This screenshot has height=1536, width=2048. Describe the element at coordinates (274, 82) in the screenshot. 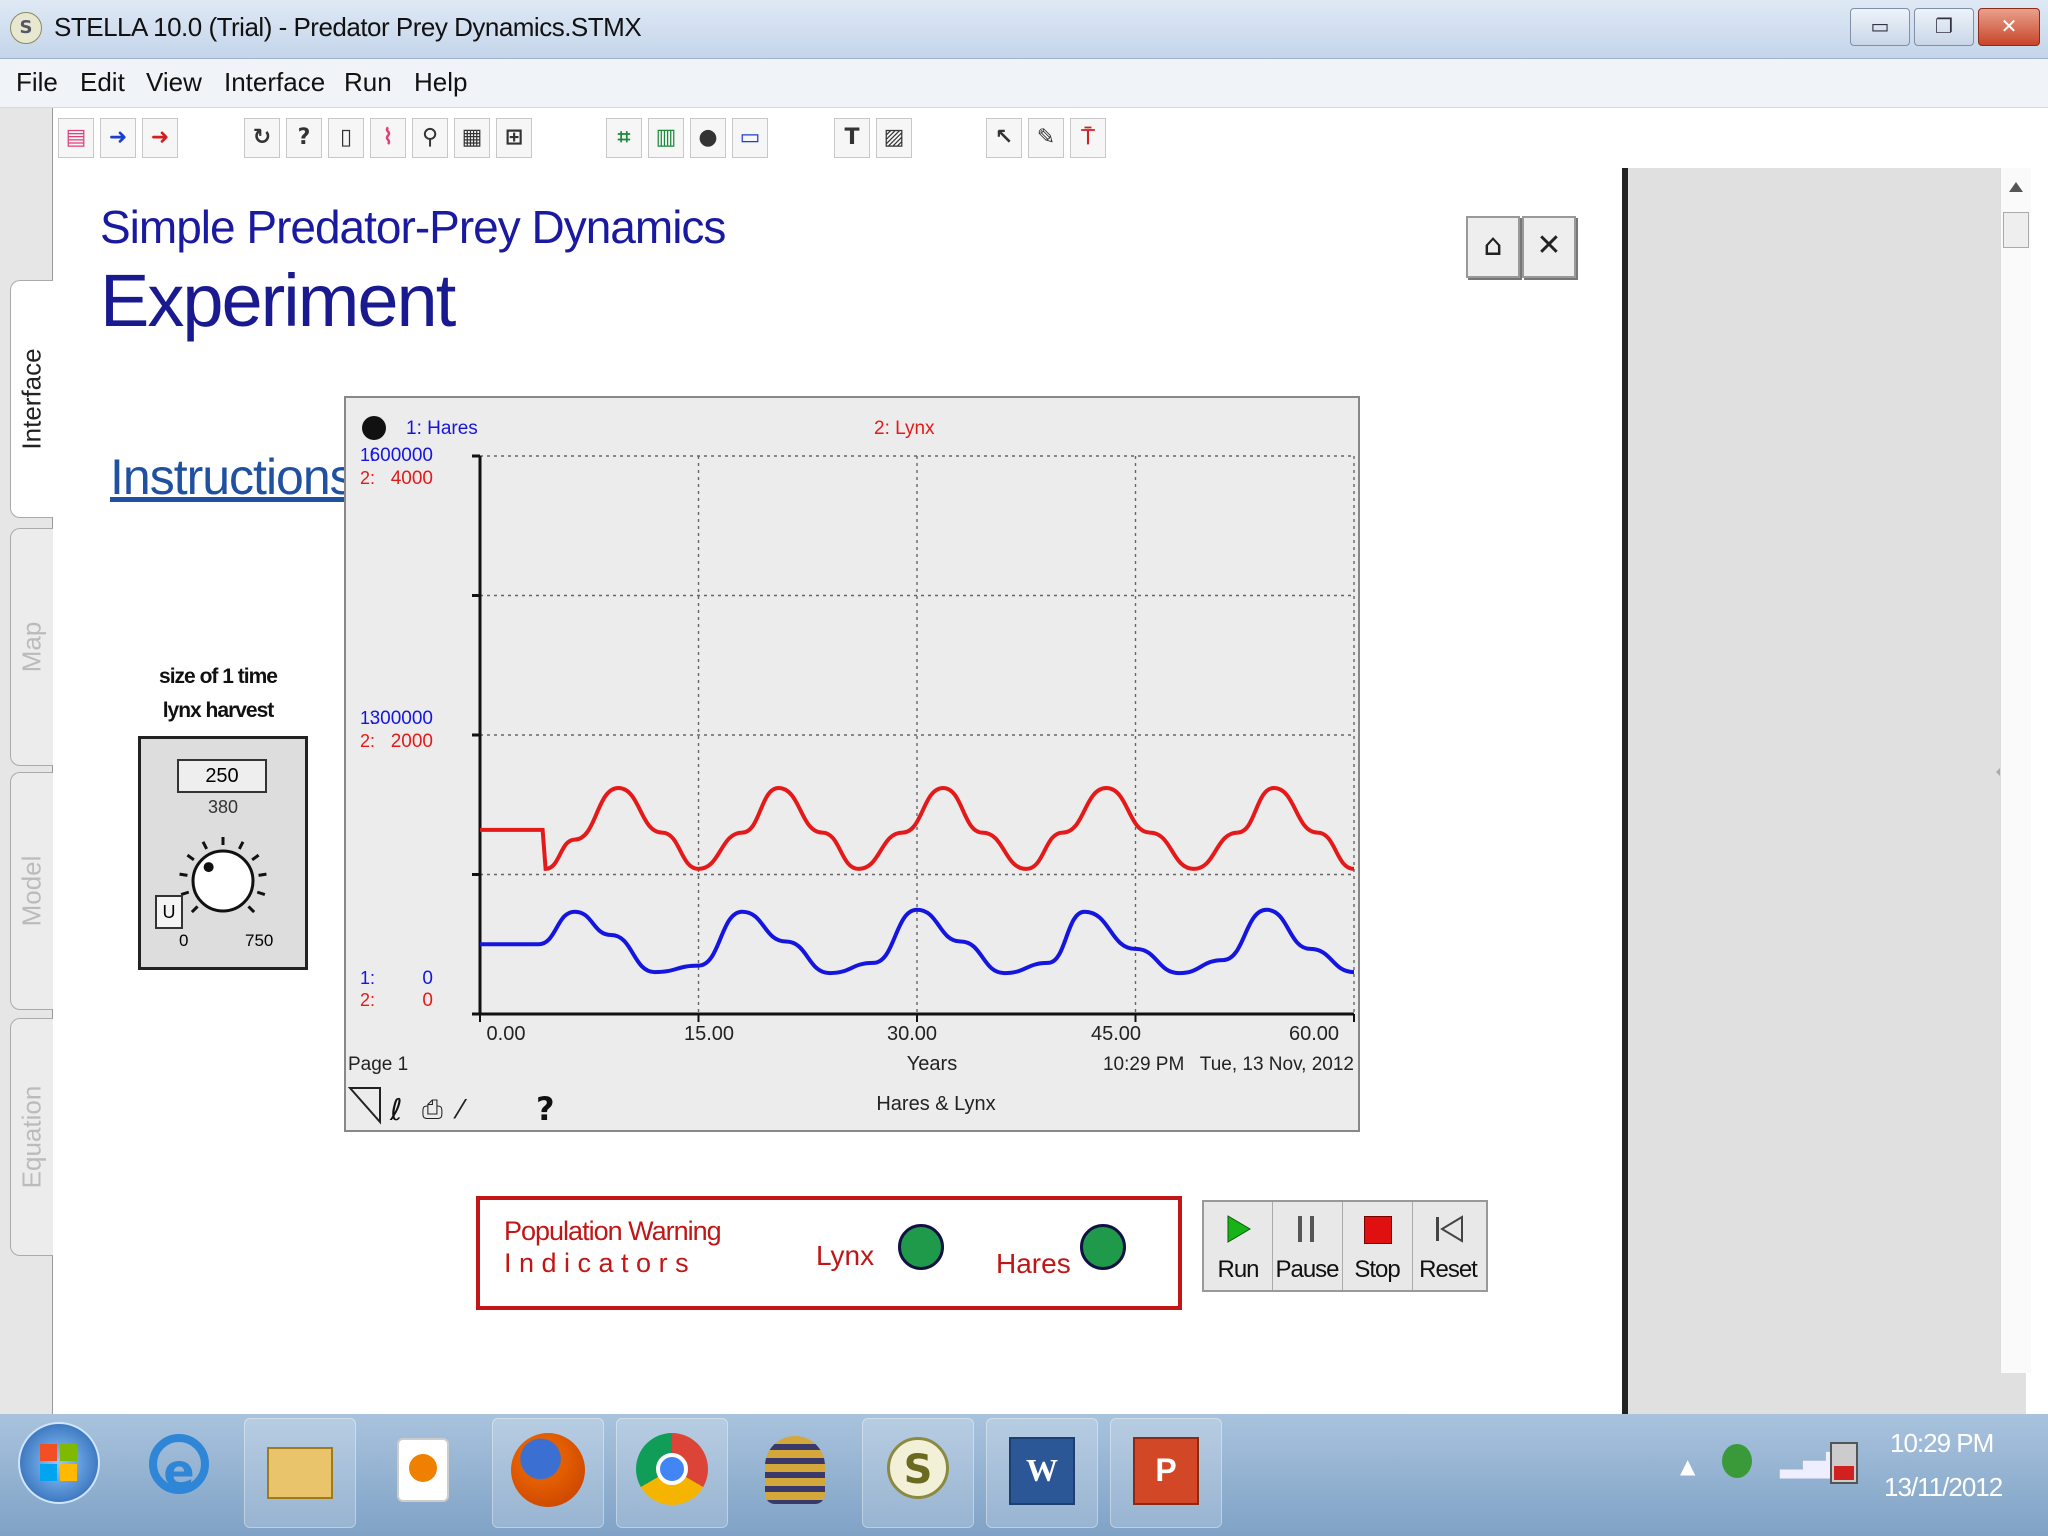

I see `menu-interface: Interface` at that location.